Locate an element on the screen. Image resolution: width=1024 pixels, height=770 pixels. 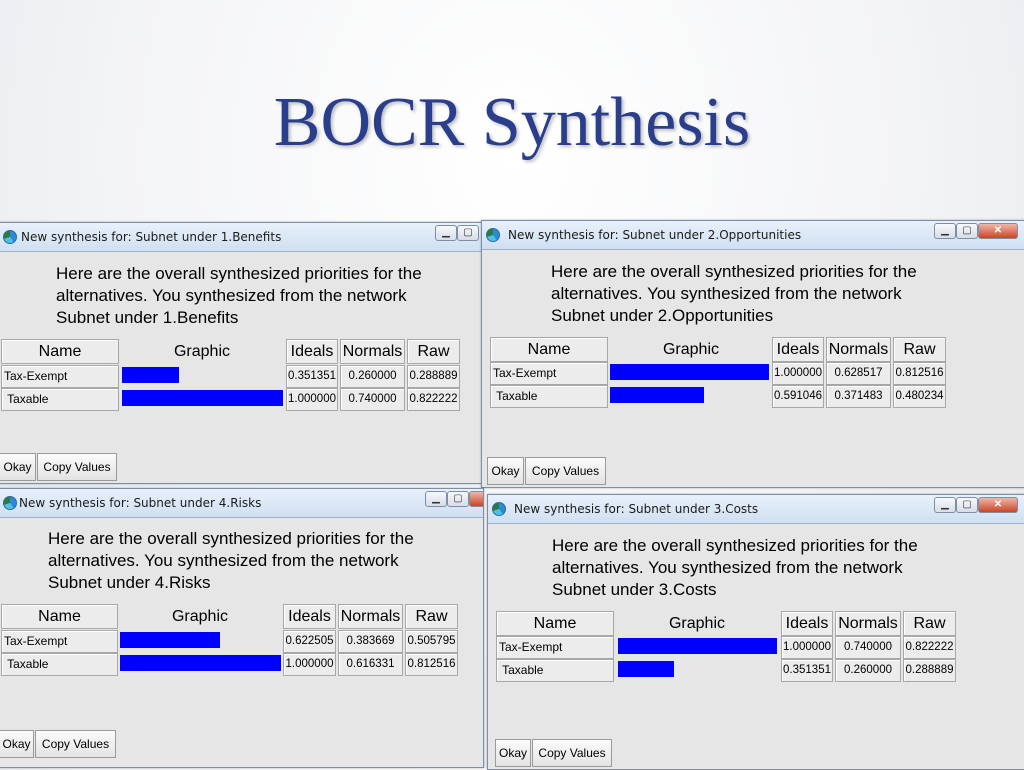
normal-value: 0.740000 is located at coordinates (868, 647).